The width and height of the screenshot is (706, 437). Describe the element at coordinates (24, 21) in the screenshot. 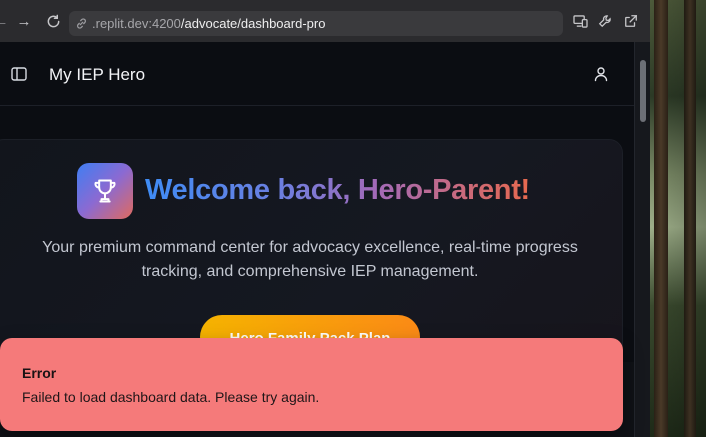

I see `forward-arrow-icon: →` at that location.